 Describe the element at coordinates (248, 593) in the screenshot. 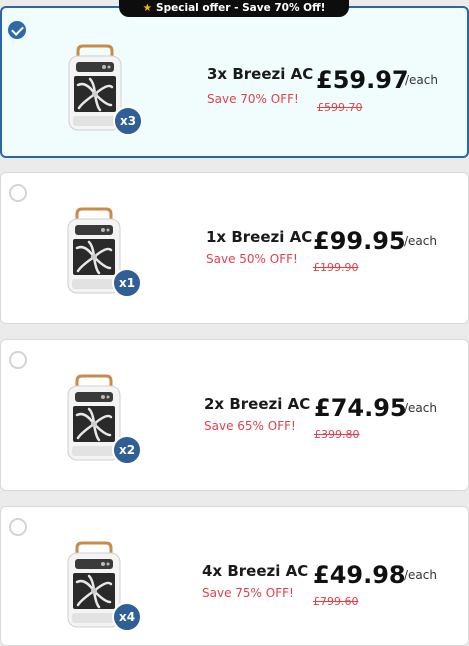

I see `discount-label: Save 75% OFF!` at that location.